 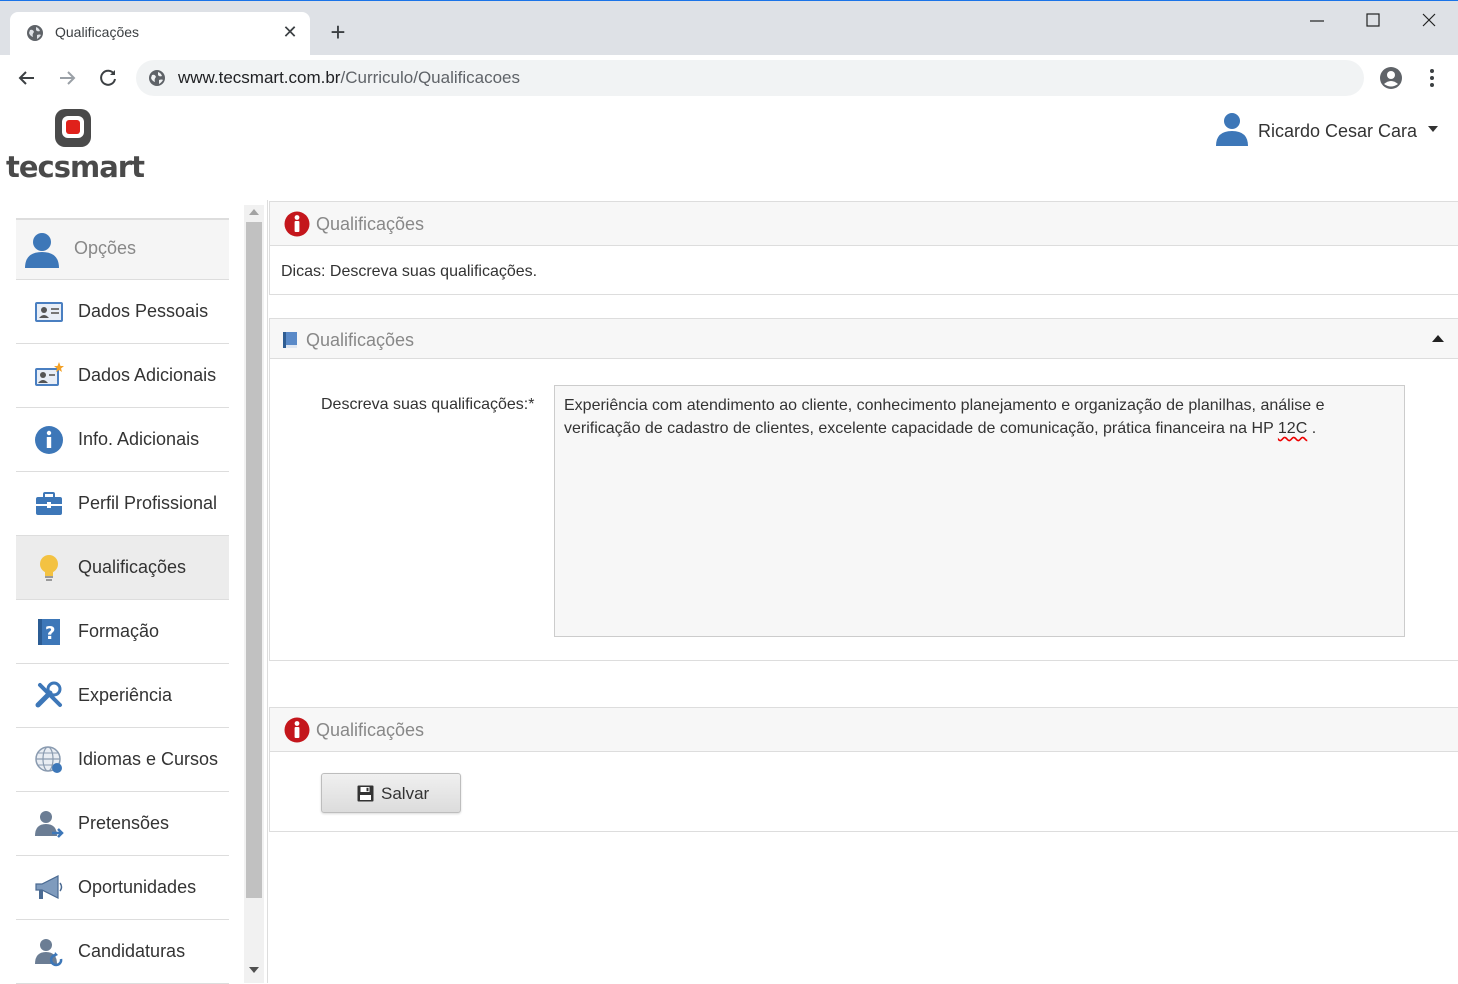 What do you see at coordinates (863, 769) in the screenshot?
I see `actions-panel: Qualificações Salvar` at bounding box center [863, 769].